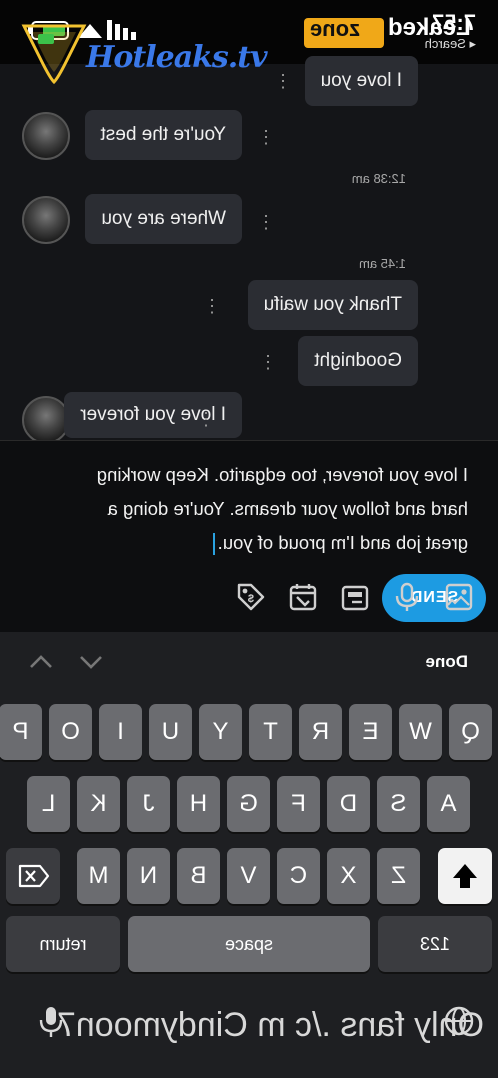 Image resolution: width=498 pixels, height=1078 pixels. I want to click on key-w: W, so click(420, 732).